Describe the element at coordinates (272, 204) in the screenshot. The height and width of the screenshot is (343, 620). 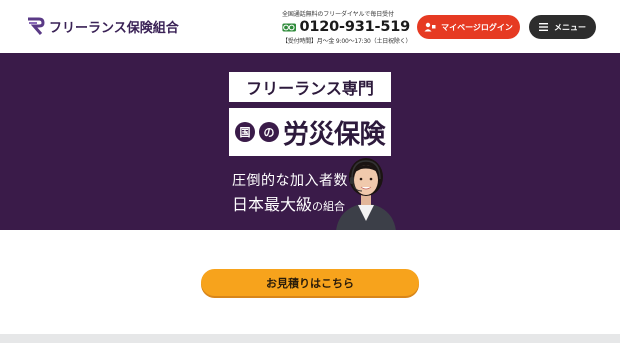
I see `hero-tagline-main: 日本最大級` at that location.